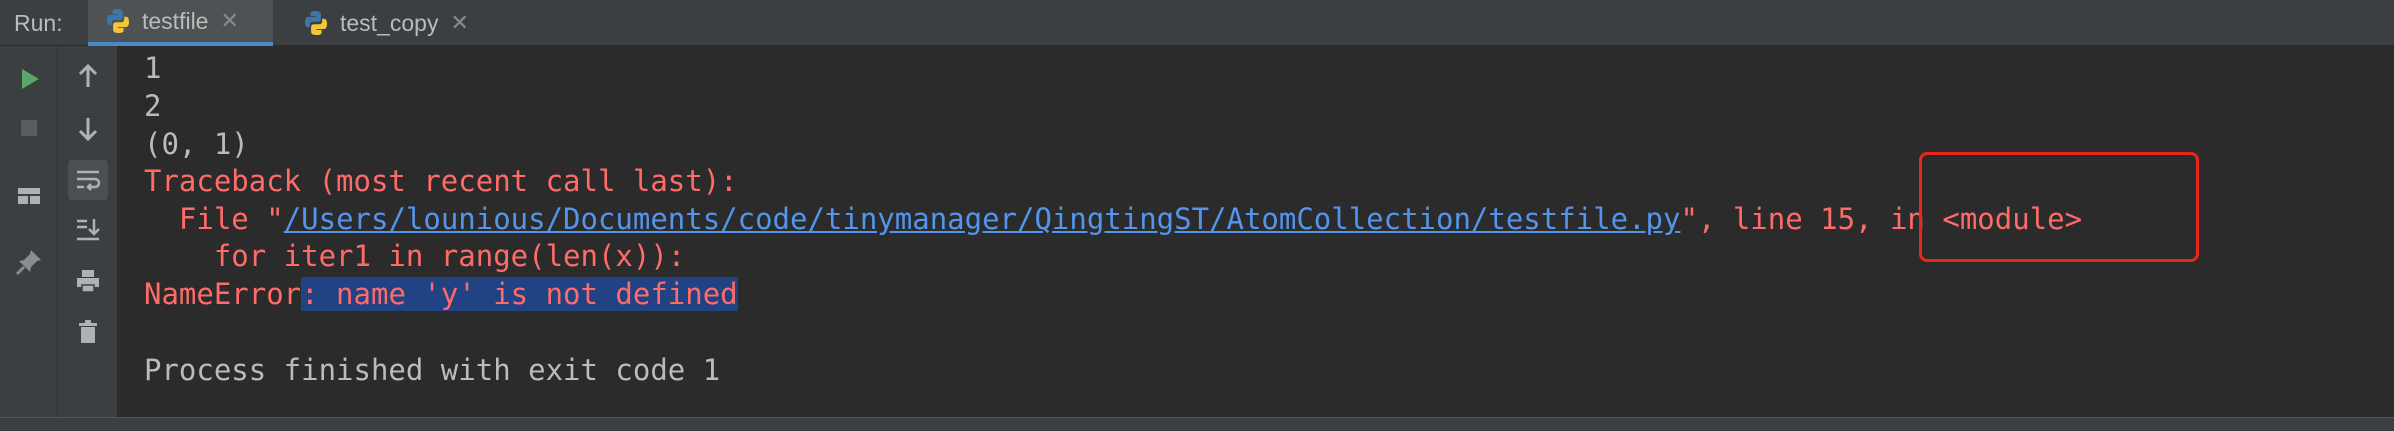 The image size is (2394, 431). I want to click on restore-layout-button, so click(29, 196).